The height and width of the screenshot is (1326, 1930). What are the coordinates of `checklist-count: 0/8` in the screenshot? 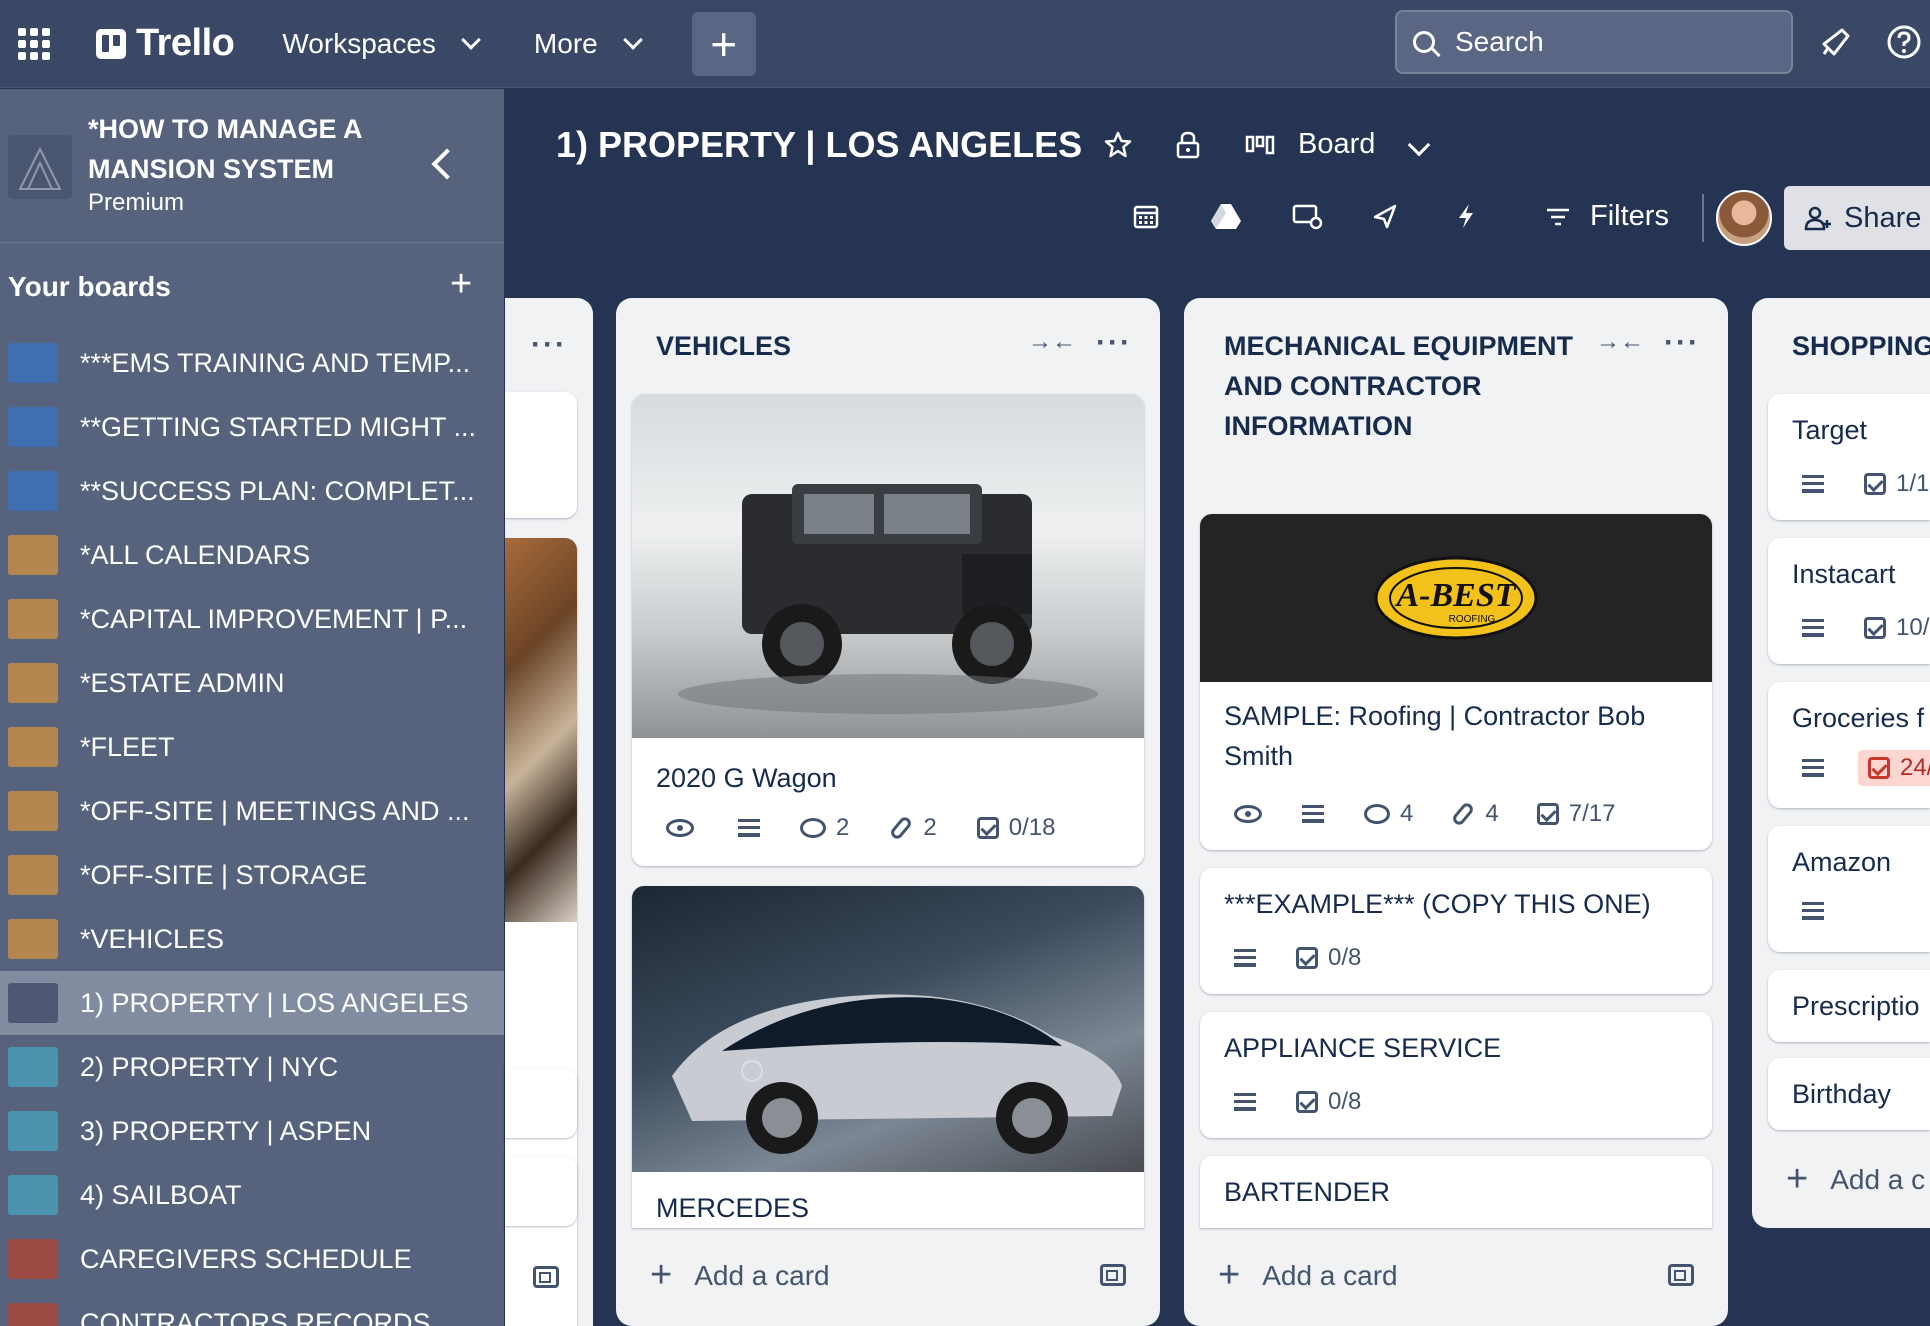 It's located at (1345, 1101).